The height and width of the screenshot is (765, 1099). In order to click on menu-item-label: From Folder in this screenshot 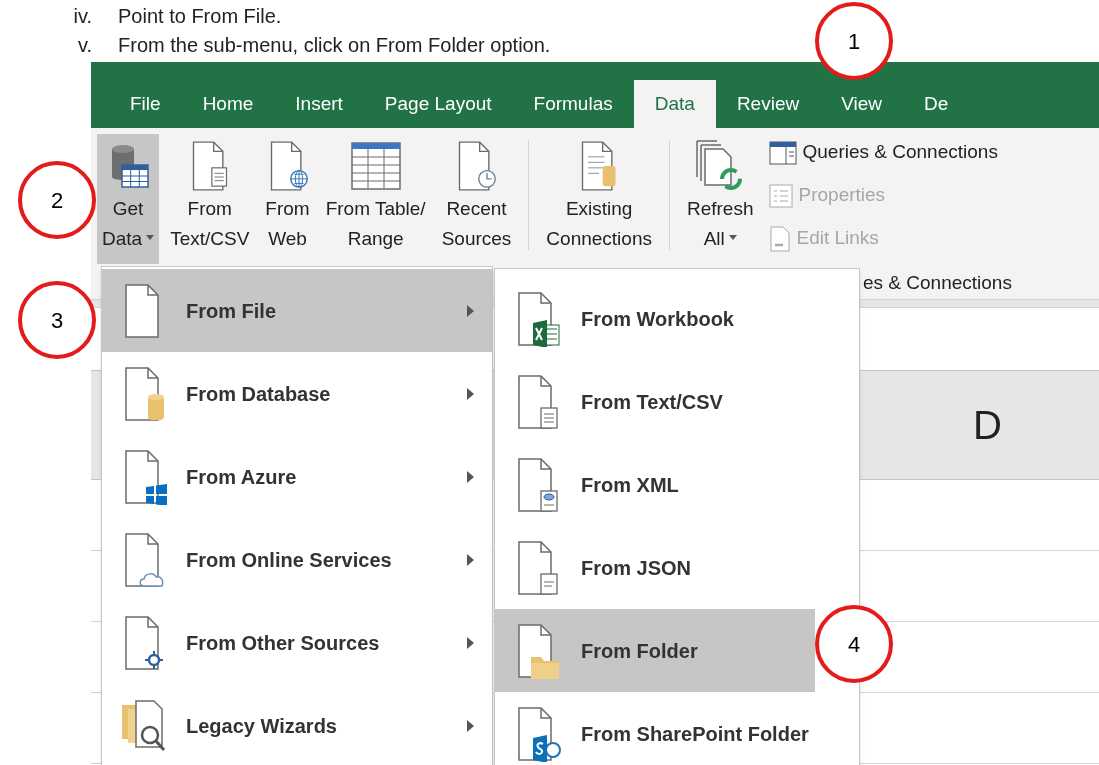, I will do `click(639, 651)`.